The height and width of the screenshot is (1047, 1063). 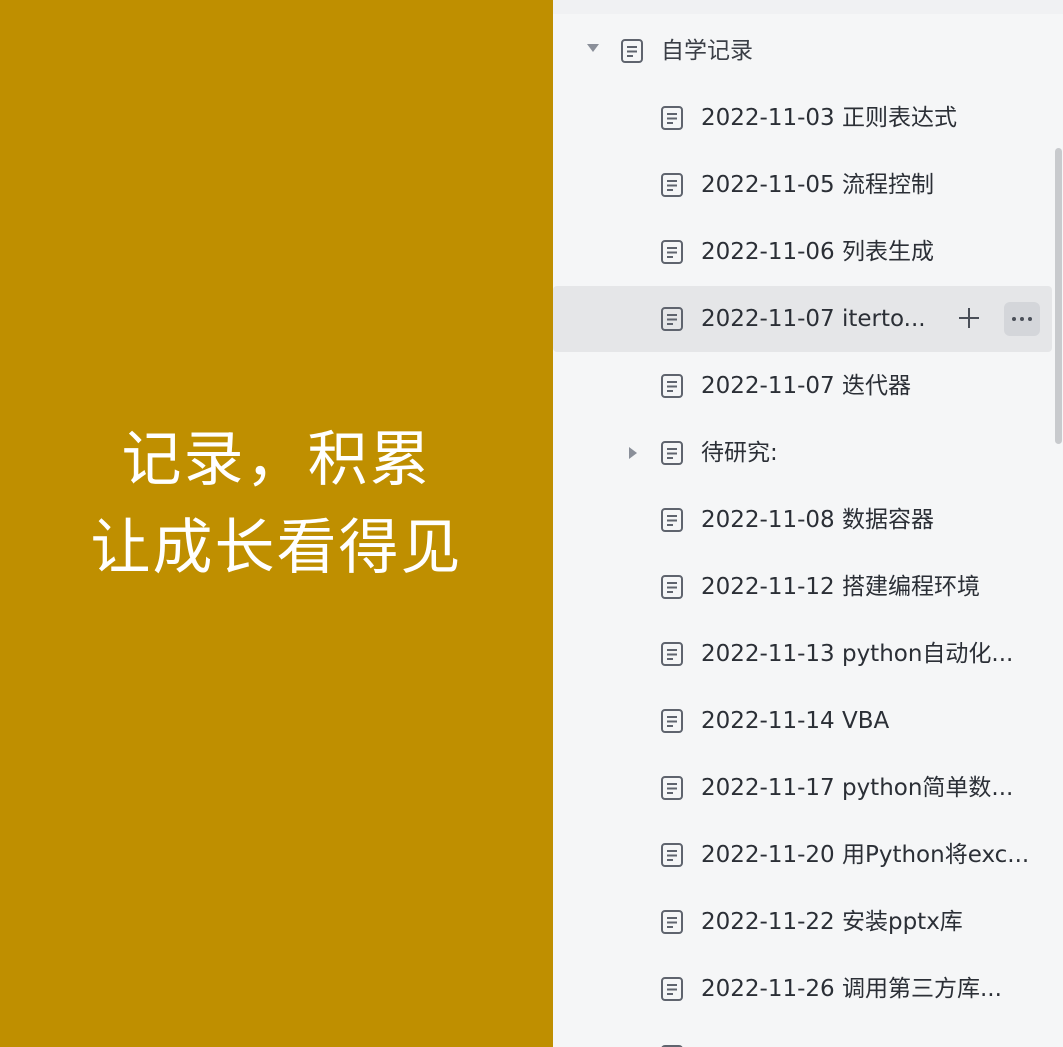 What do you see at coordinates (808, 7) in the screenshot?
I see `tree-top-strip` at bounding box center [808, 7].